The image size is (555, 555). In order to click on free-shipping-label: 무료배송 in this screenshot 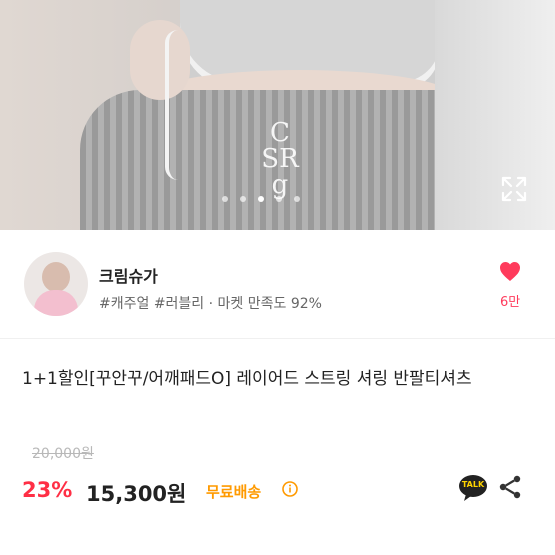, I will do `click(234, 492)`.